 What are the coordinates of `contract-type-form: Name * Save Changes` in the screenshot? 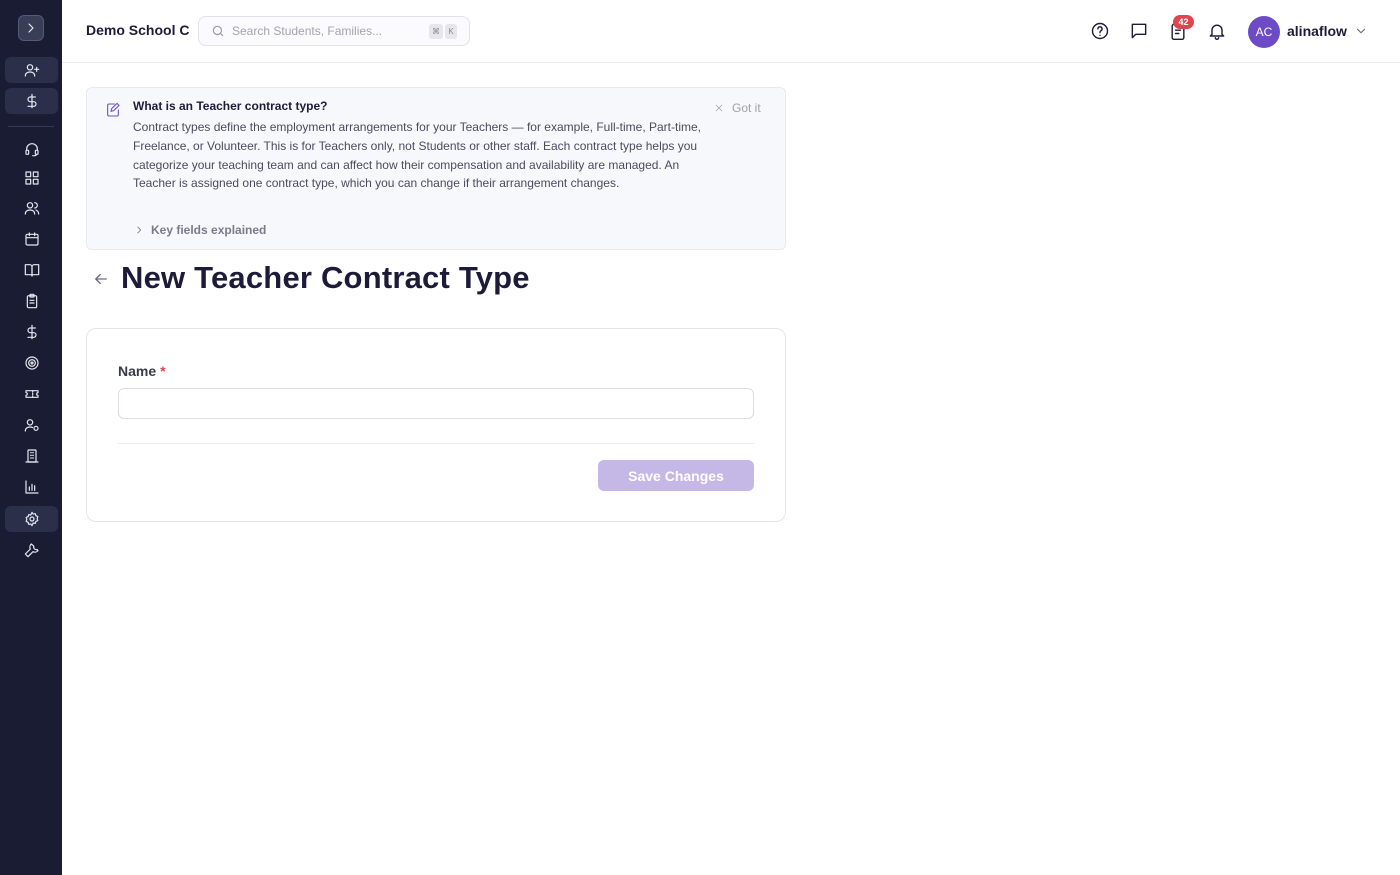 It's located at (436, 425).